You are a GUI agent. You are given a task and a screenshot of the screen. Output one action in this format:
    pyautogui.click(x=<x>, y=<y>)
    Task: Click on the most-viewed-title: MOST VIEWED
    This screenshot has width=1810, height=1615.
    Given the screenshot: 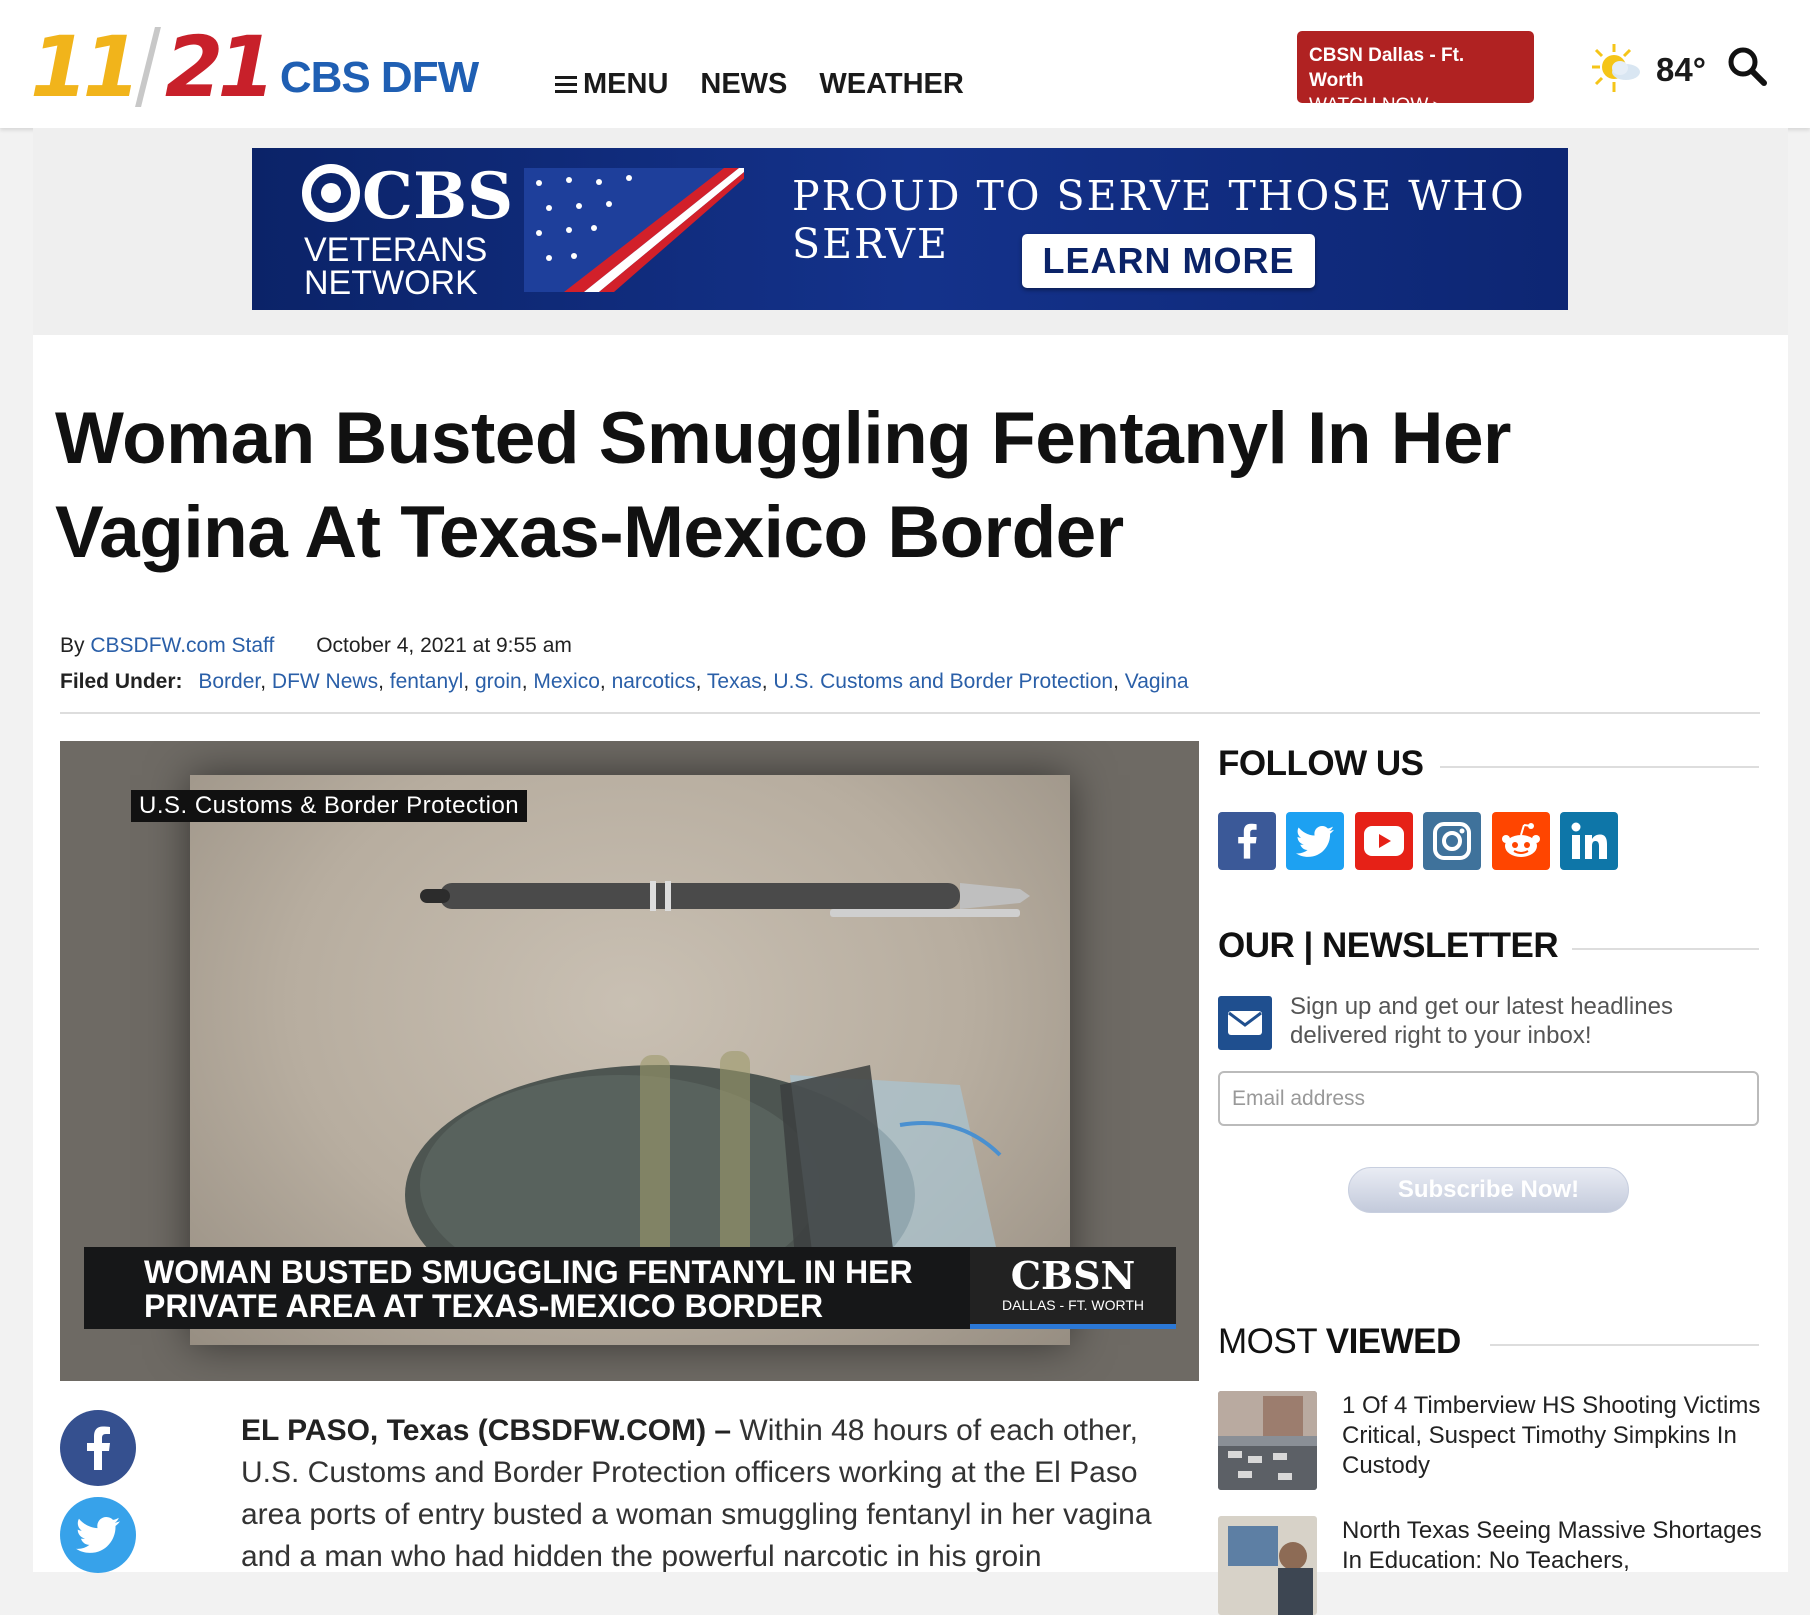 What is the action you would take?
    pyautogui.click(x=1339, y=1341)
    